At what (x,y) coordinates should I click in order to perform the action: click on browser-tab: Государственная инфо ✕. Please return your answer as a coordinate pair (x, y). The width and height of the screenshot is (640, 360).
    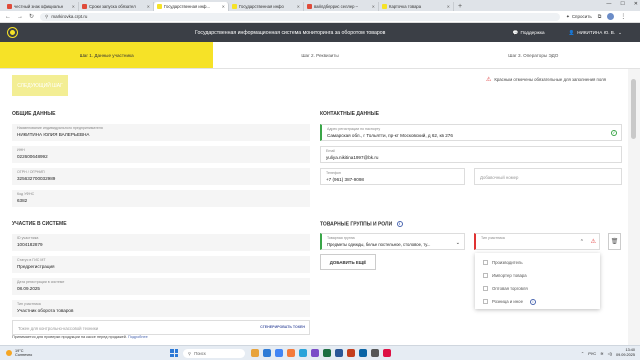
    Looking at the image, I should click on (266, 6).